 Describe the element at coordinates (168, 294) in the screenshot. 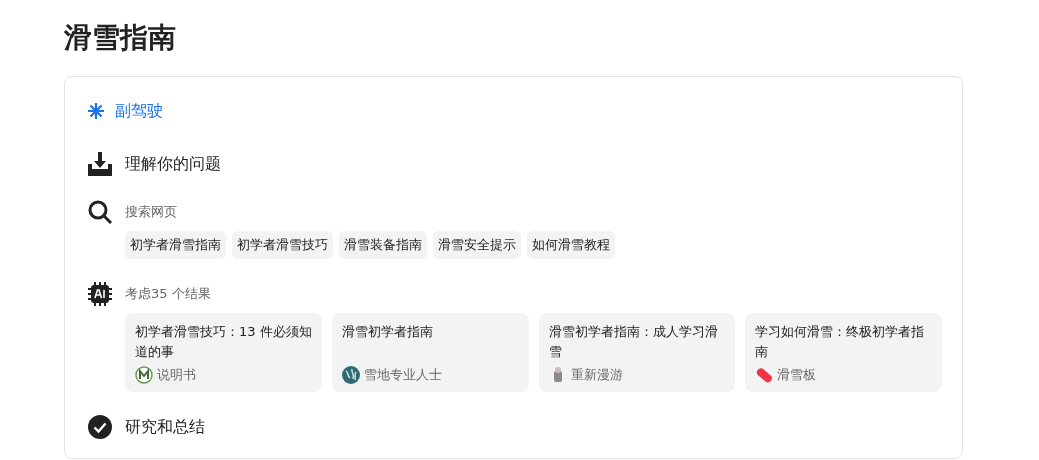

I see `step-label: 考虑35 个结果` at that location.